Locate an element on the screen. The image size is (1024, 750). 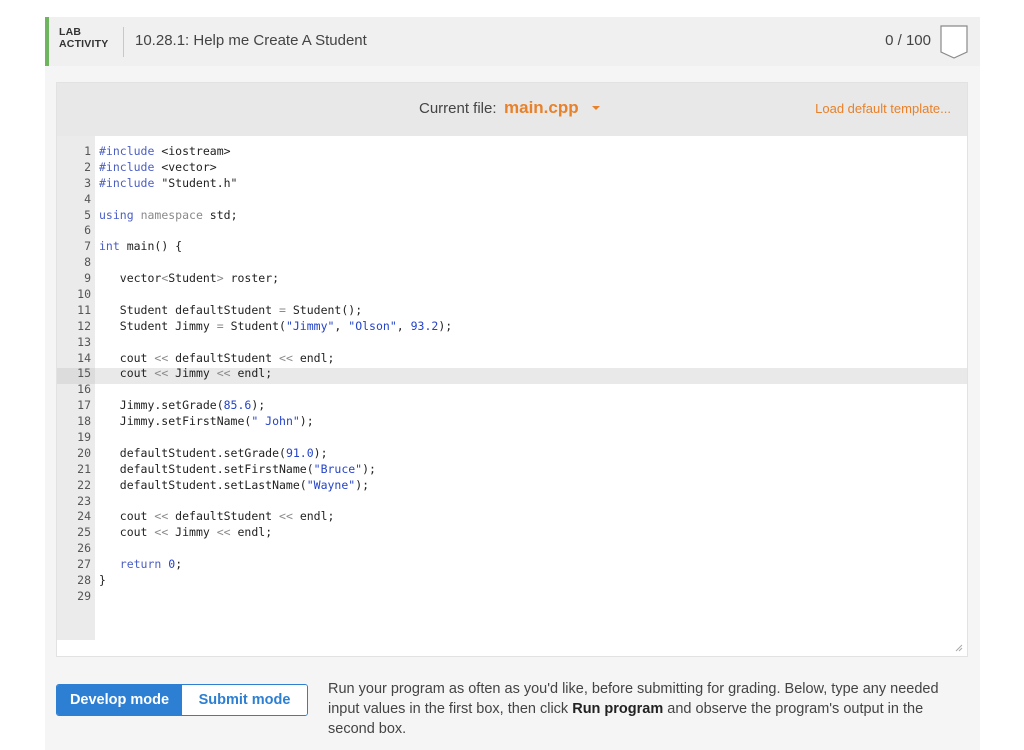
line-number: 1 is located at coordinates (87, 151).